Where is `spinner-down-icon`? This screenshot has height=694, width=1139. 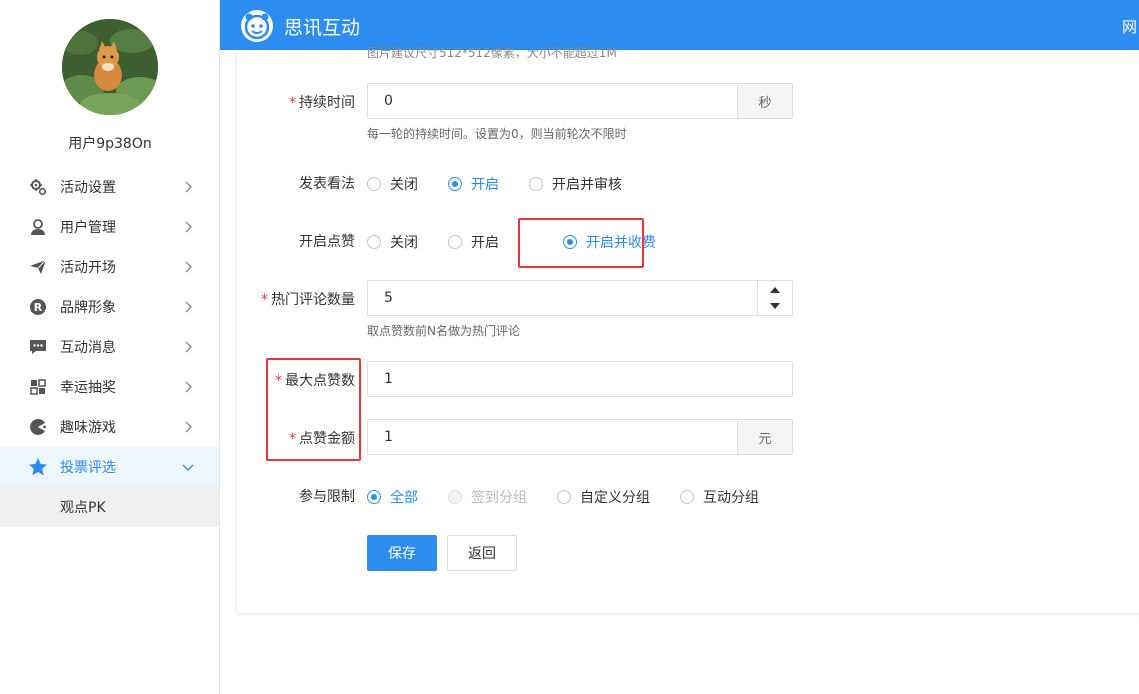
spinner-down-icon is located at coordinates (775, 306).